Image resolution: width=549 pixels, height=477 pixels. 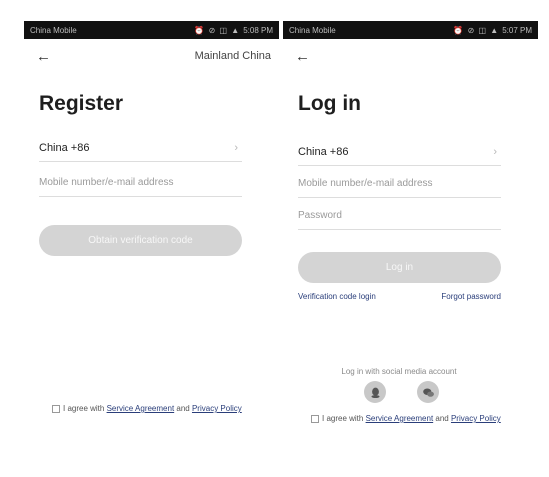 I want to click on wechat-icon, so click(x=428, y=392).